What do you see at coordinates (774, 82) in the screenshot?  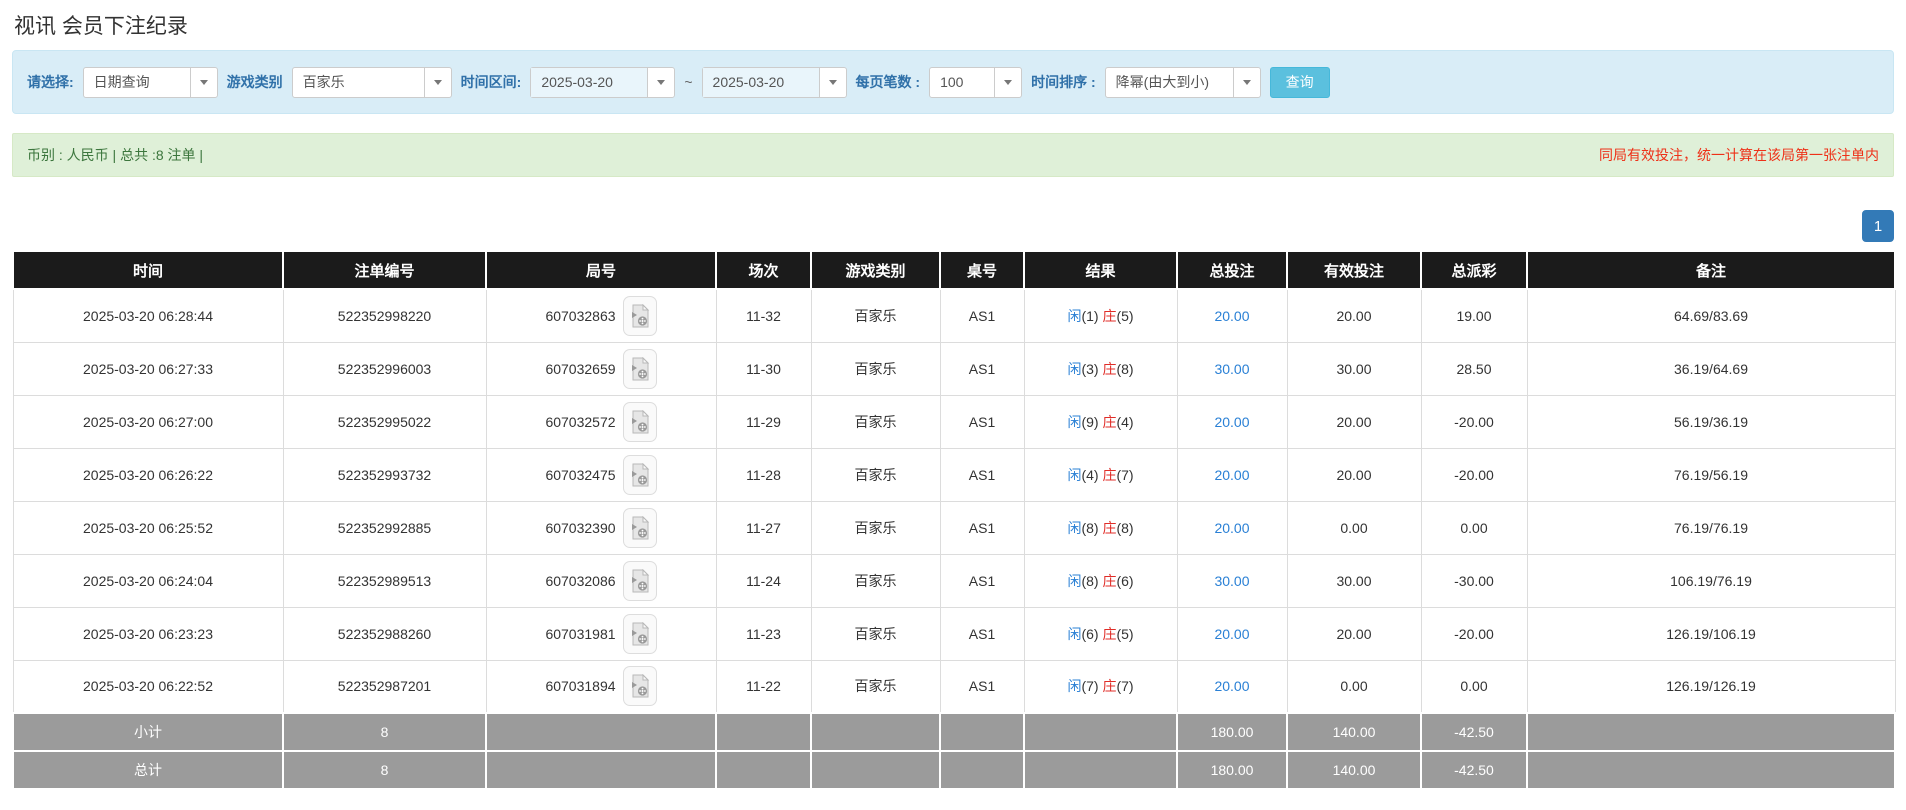 I see `date-to-select: 2025-03-20` at bounding box center [774, 82].